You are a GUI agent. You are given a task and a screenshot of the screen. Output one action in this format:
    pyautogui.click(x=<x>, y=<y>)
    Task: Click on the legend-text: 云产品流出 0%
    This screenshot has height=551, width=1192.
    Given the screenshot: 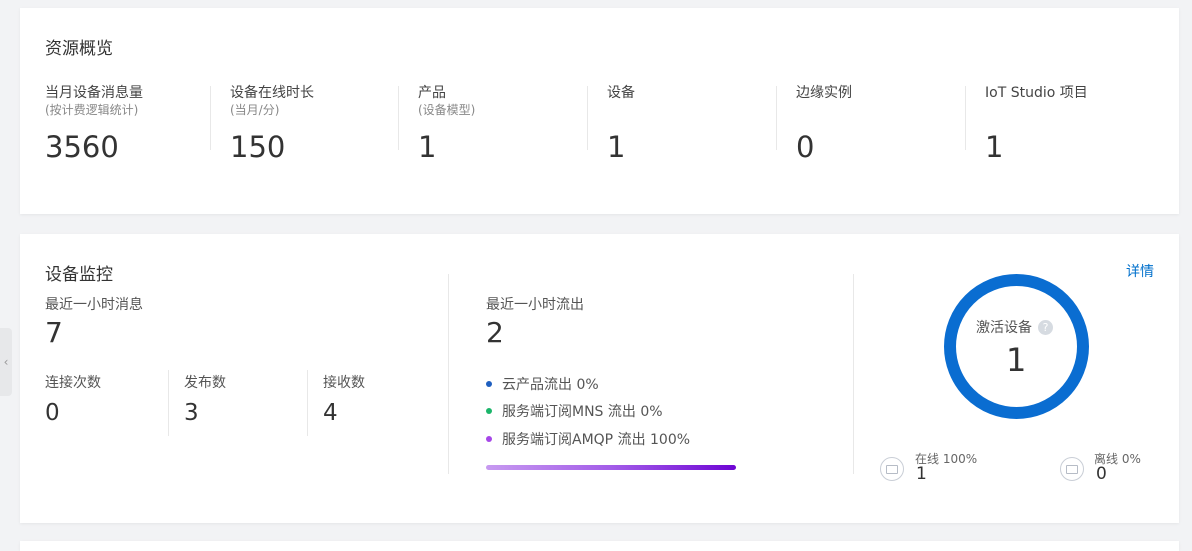 What is the action you would take?
    pyautogui.click(x=550, y=385)
    